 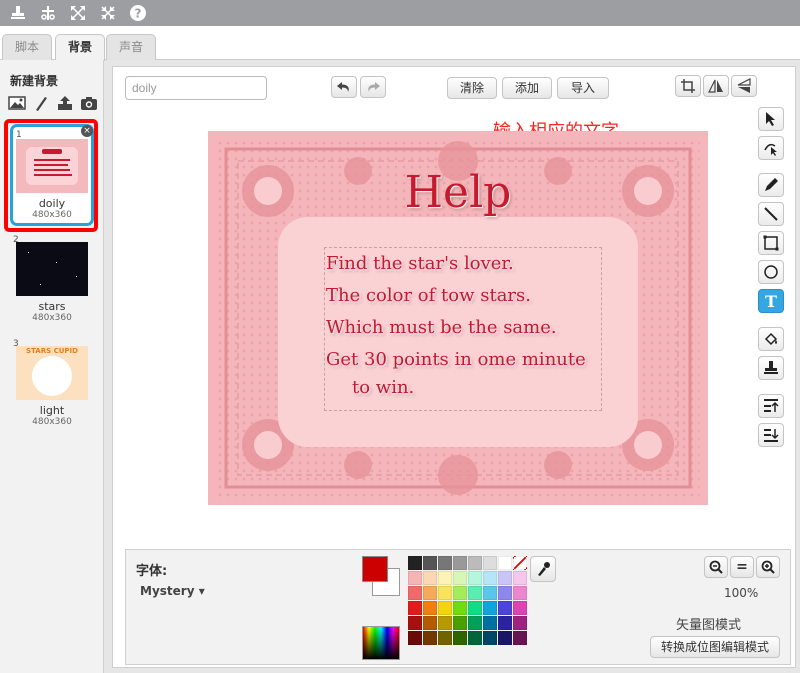 What do you see at coordinates (78, 13) in the screenshot?
I see `grow-icon` at bounding box center [78, 13].